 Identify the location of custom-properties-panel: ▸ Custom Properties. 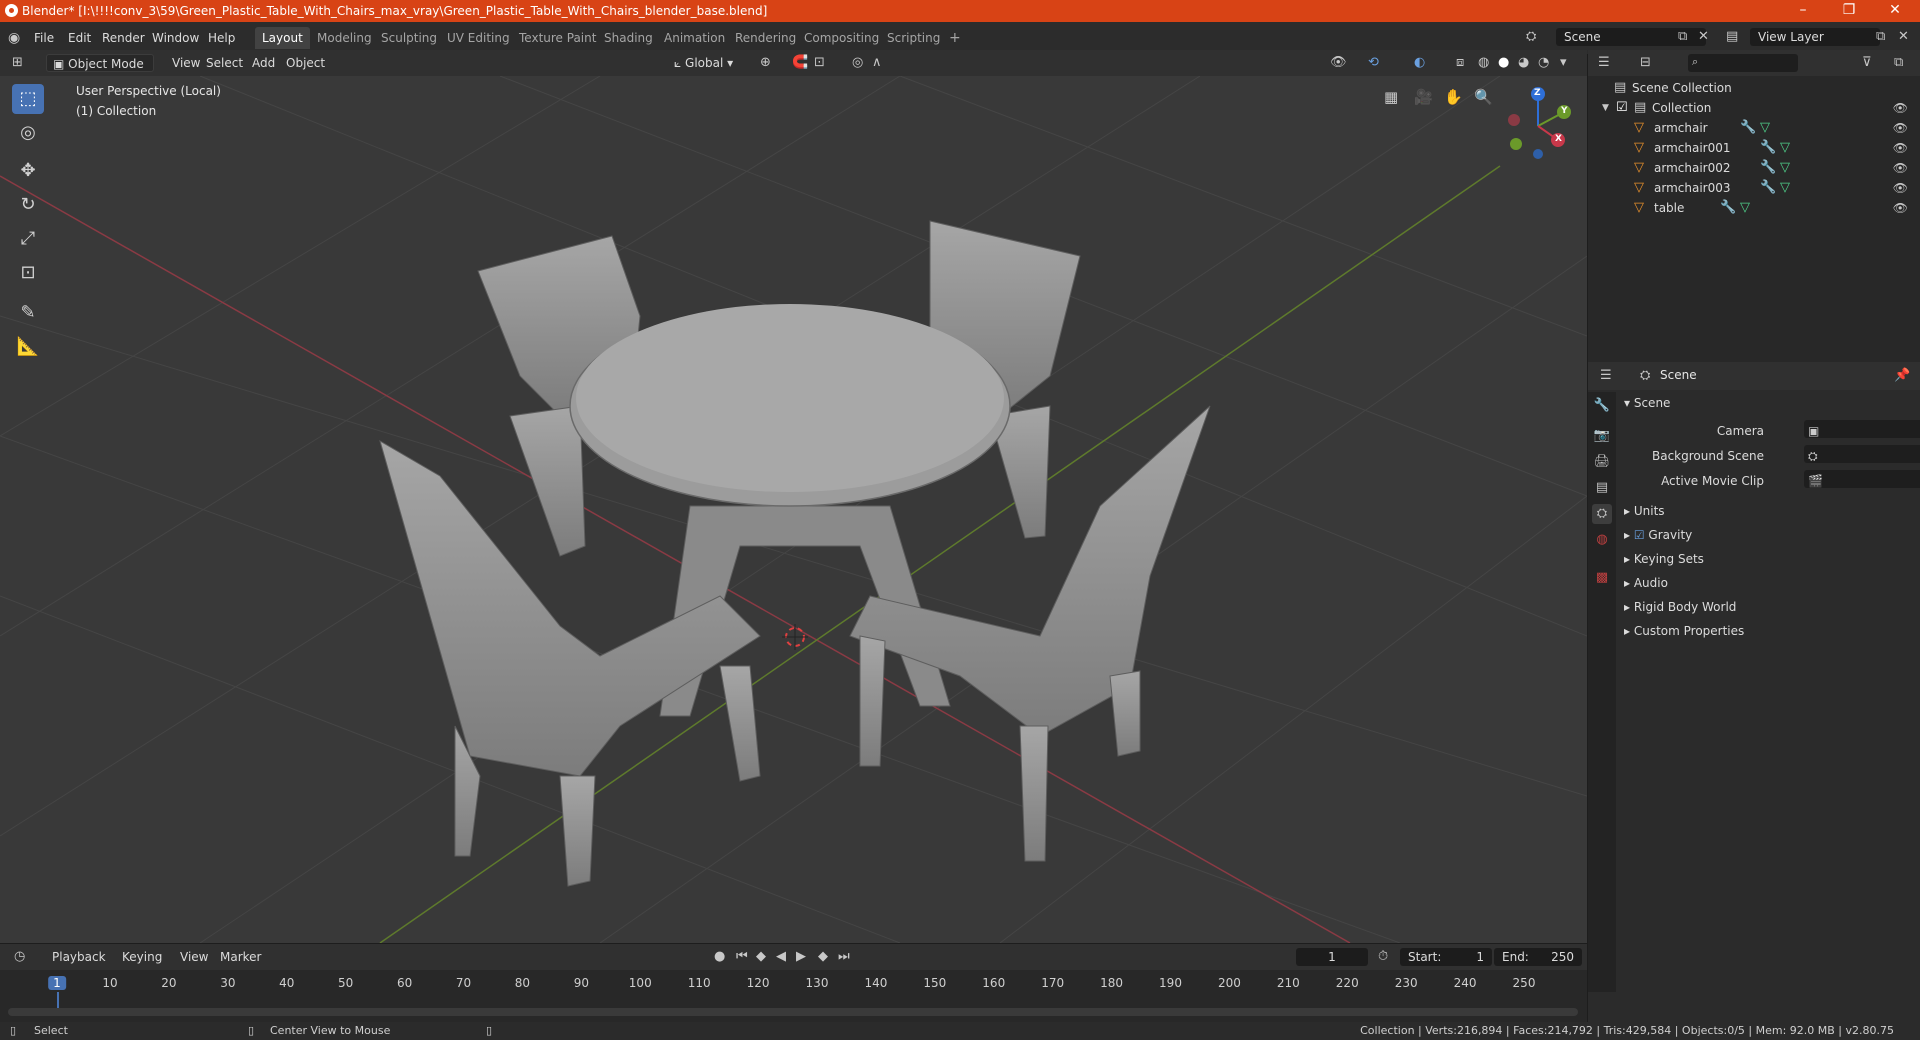
(1769, 631).